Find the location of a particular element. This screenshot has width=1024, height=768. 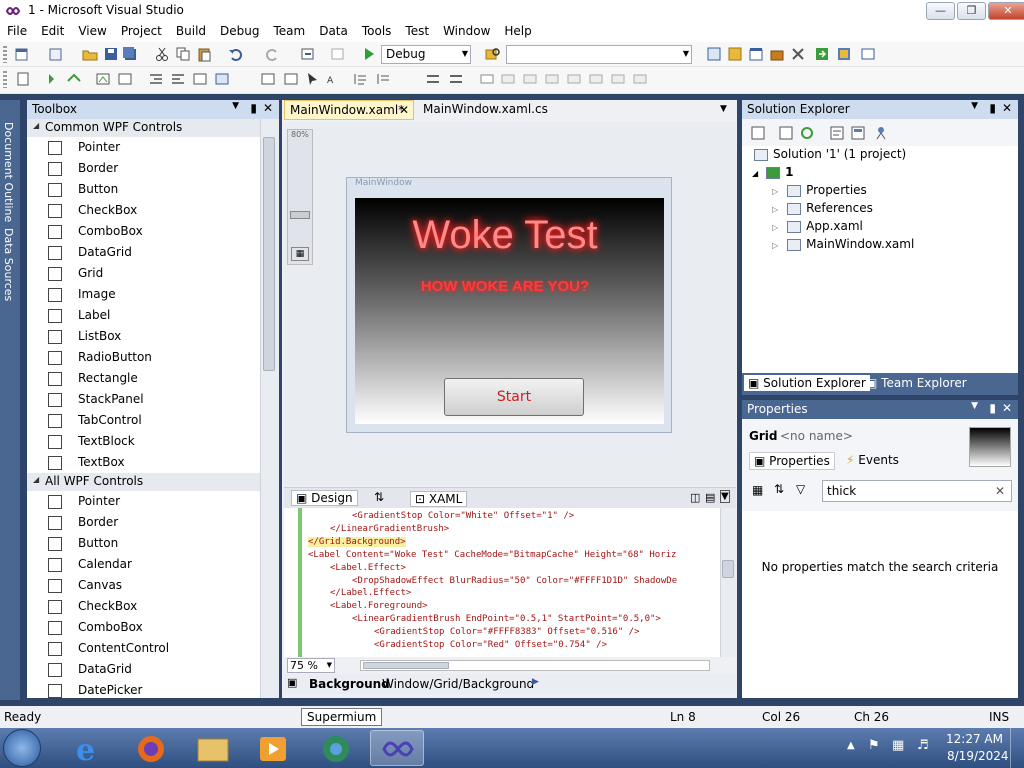

clock-time: 12:27 AM is located at coordinates (974, 739).